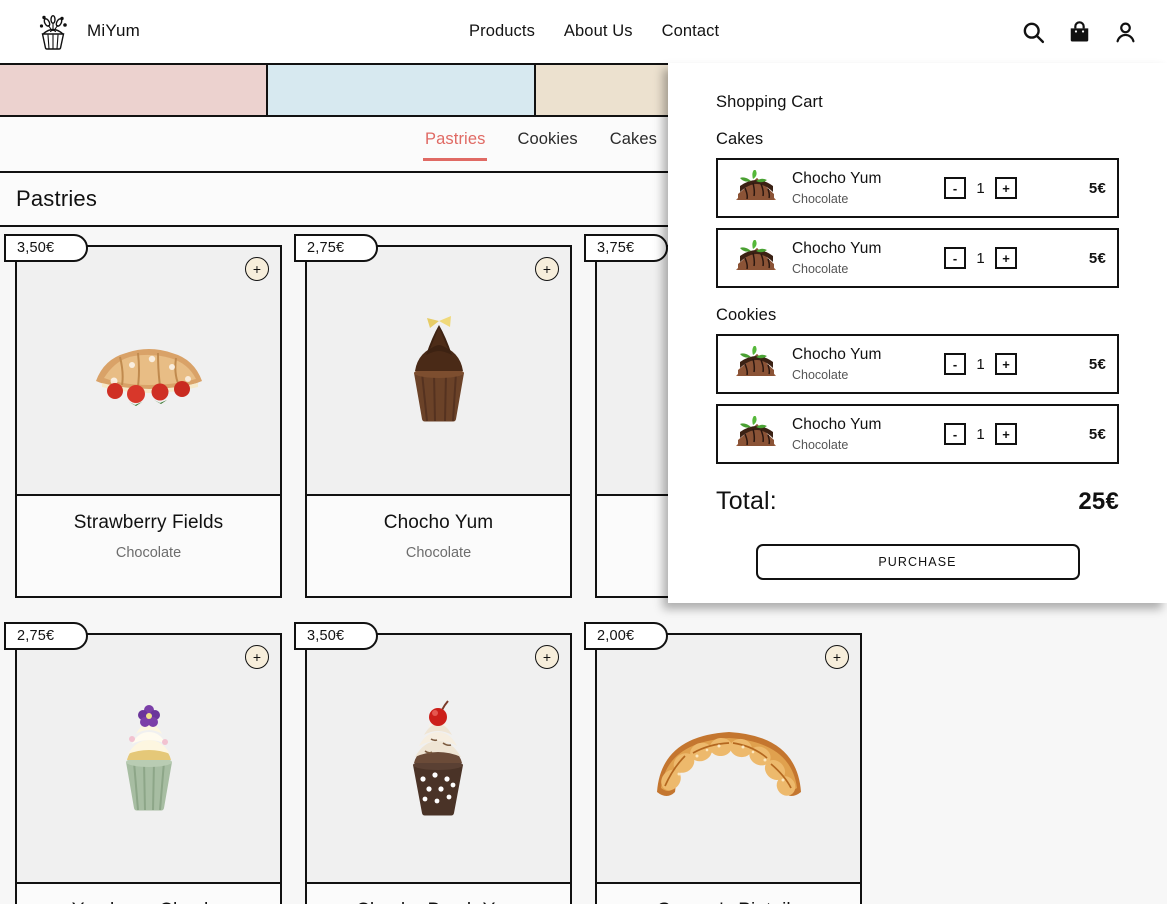 This screenshot has width=1167, height=904. I want to click on page-title: Pastries, so click(57, 198).